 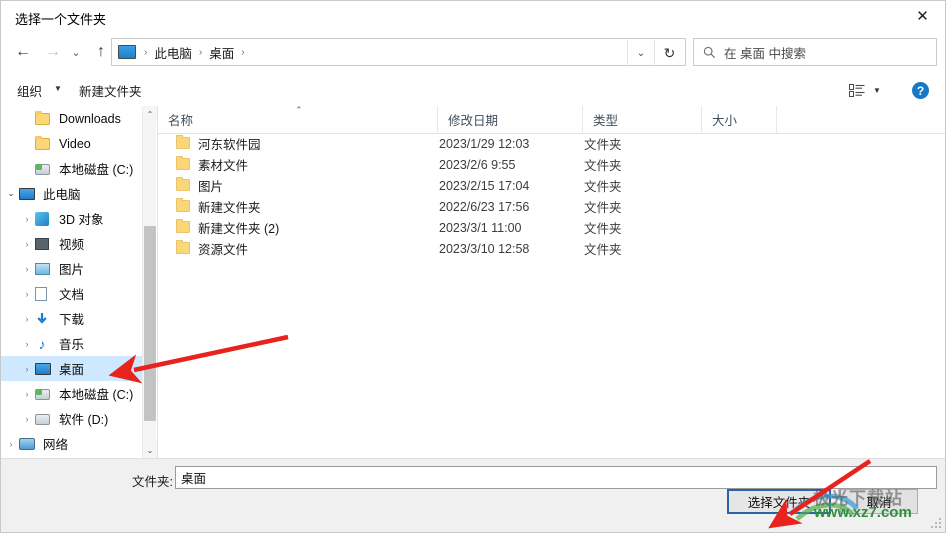 I want to click on search-box: 在 桌面 中搜索, so click(x=815, y=52).